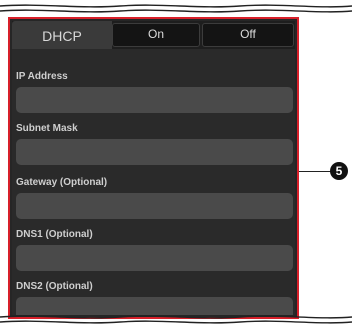 This screenshot has width=352, height=329. I want to click on ip-address-label: IP Address, so click(42, 76).